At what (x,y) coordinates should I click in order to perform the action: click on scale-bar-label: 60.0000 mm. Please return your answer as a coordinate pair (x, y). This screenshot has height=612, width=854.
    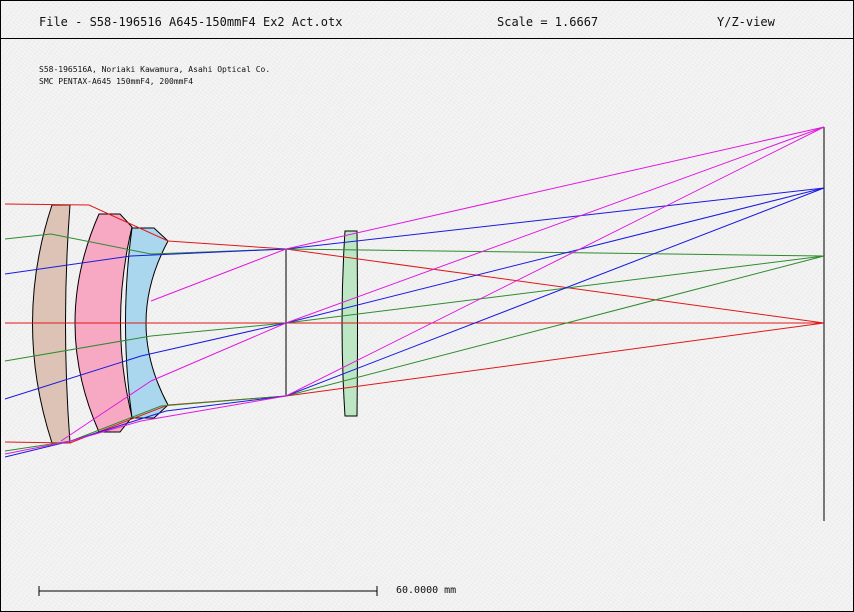
    Looking at the image, I should click on (426, 590).